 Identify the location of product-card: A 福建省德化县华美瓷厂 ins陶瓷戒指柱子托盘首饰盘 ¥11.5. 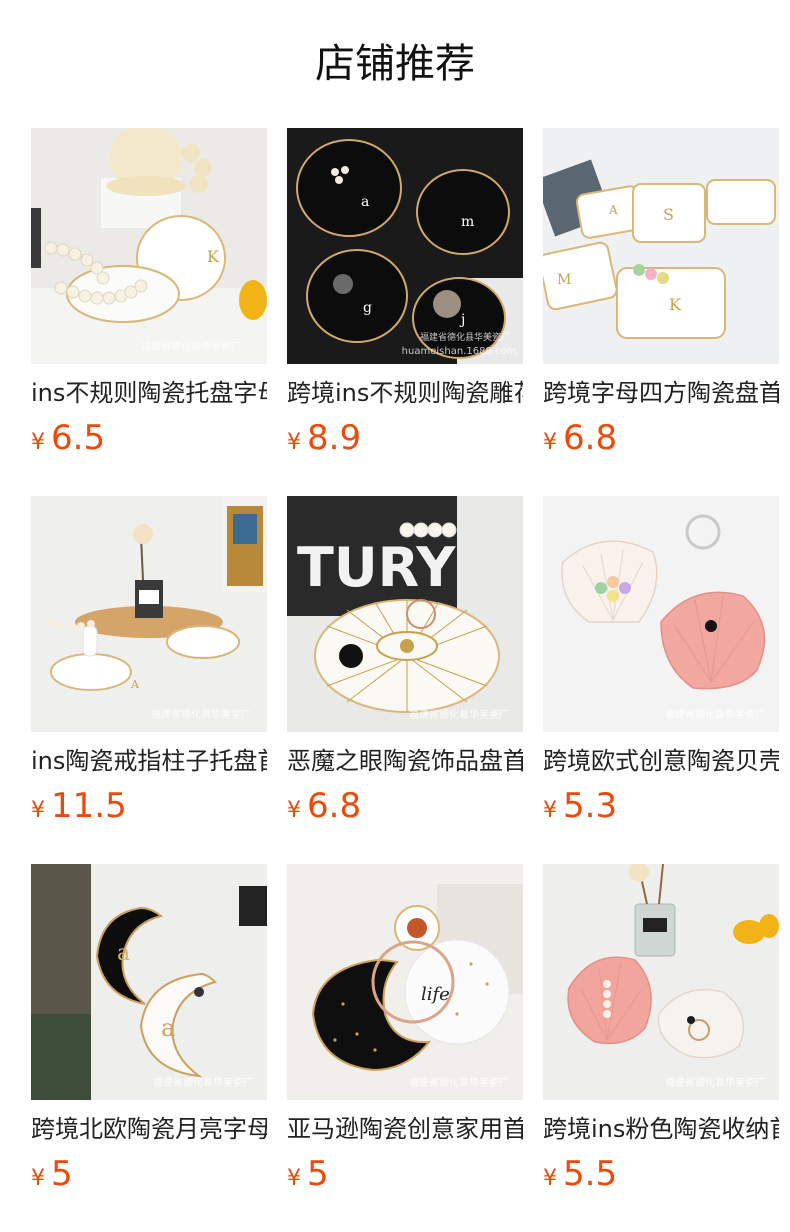
(149, 666).